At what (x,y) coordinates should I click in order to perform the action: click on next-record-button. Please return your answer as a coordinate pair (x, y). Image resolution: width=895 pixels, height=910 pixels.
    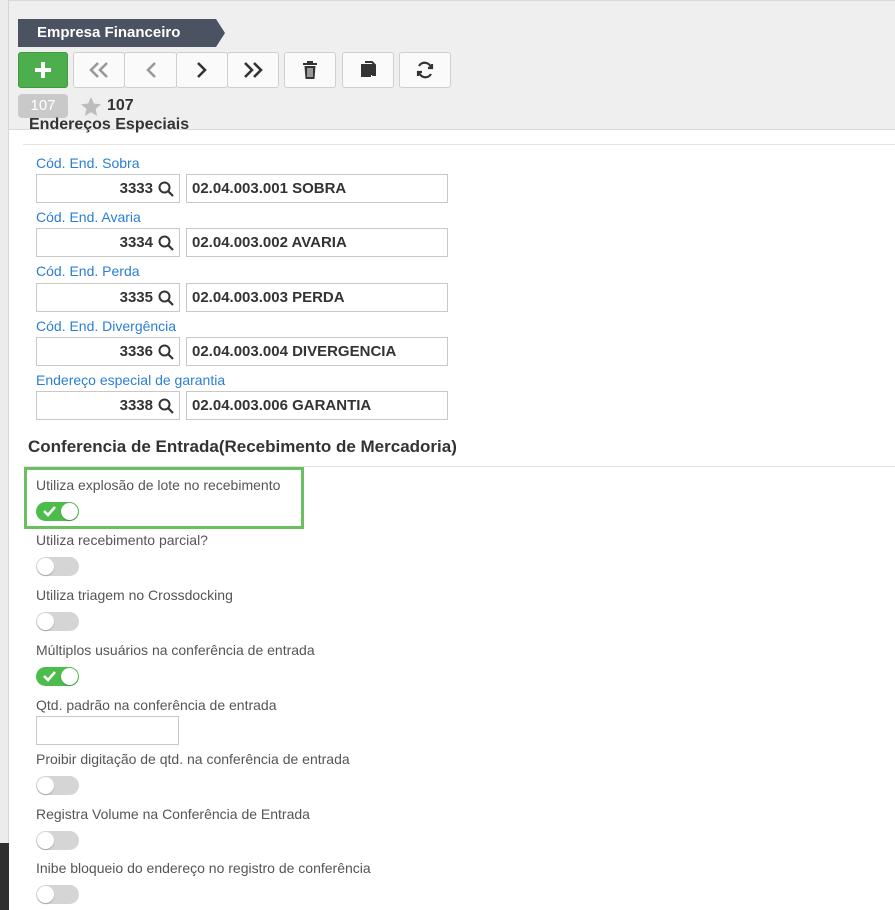
    Looking at the image, I should click on (202, 70).